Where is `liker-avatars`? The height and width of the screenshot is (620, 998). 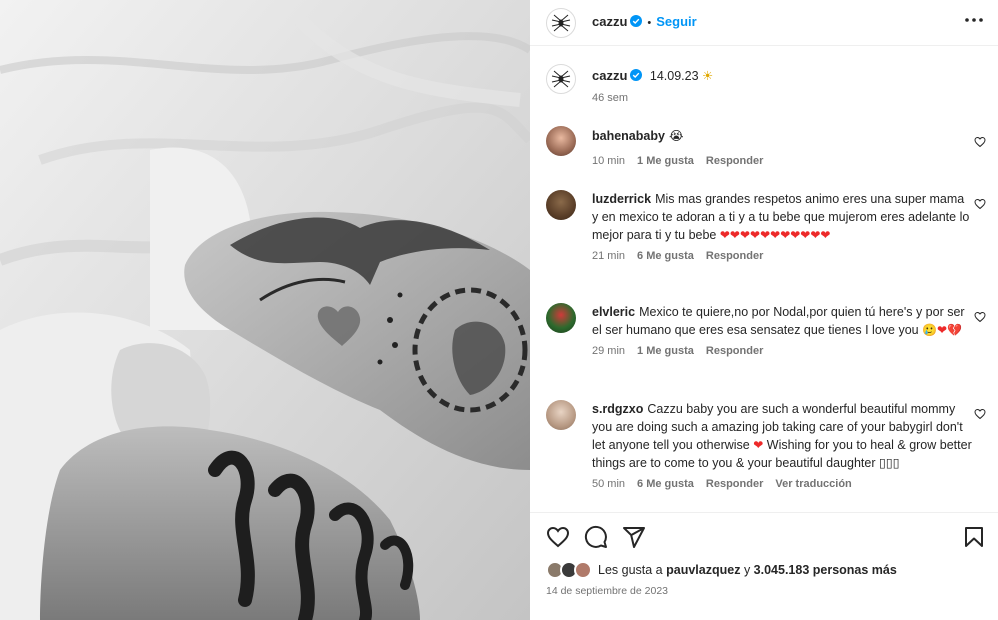
liker-avatars is located at coordinates (570, 570).